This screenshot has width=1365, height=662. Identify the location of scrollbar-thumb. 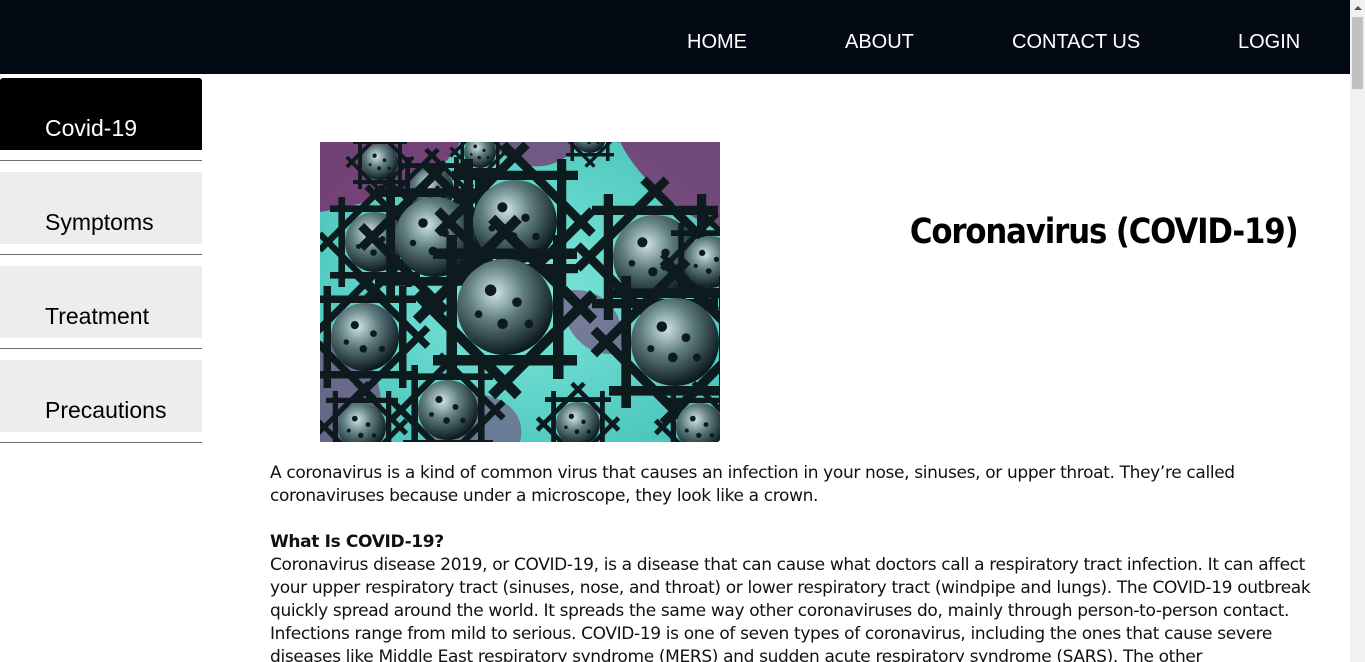
(1357, 53).